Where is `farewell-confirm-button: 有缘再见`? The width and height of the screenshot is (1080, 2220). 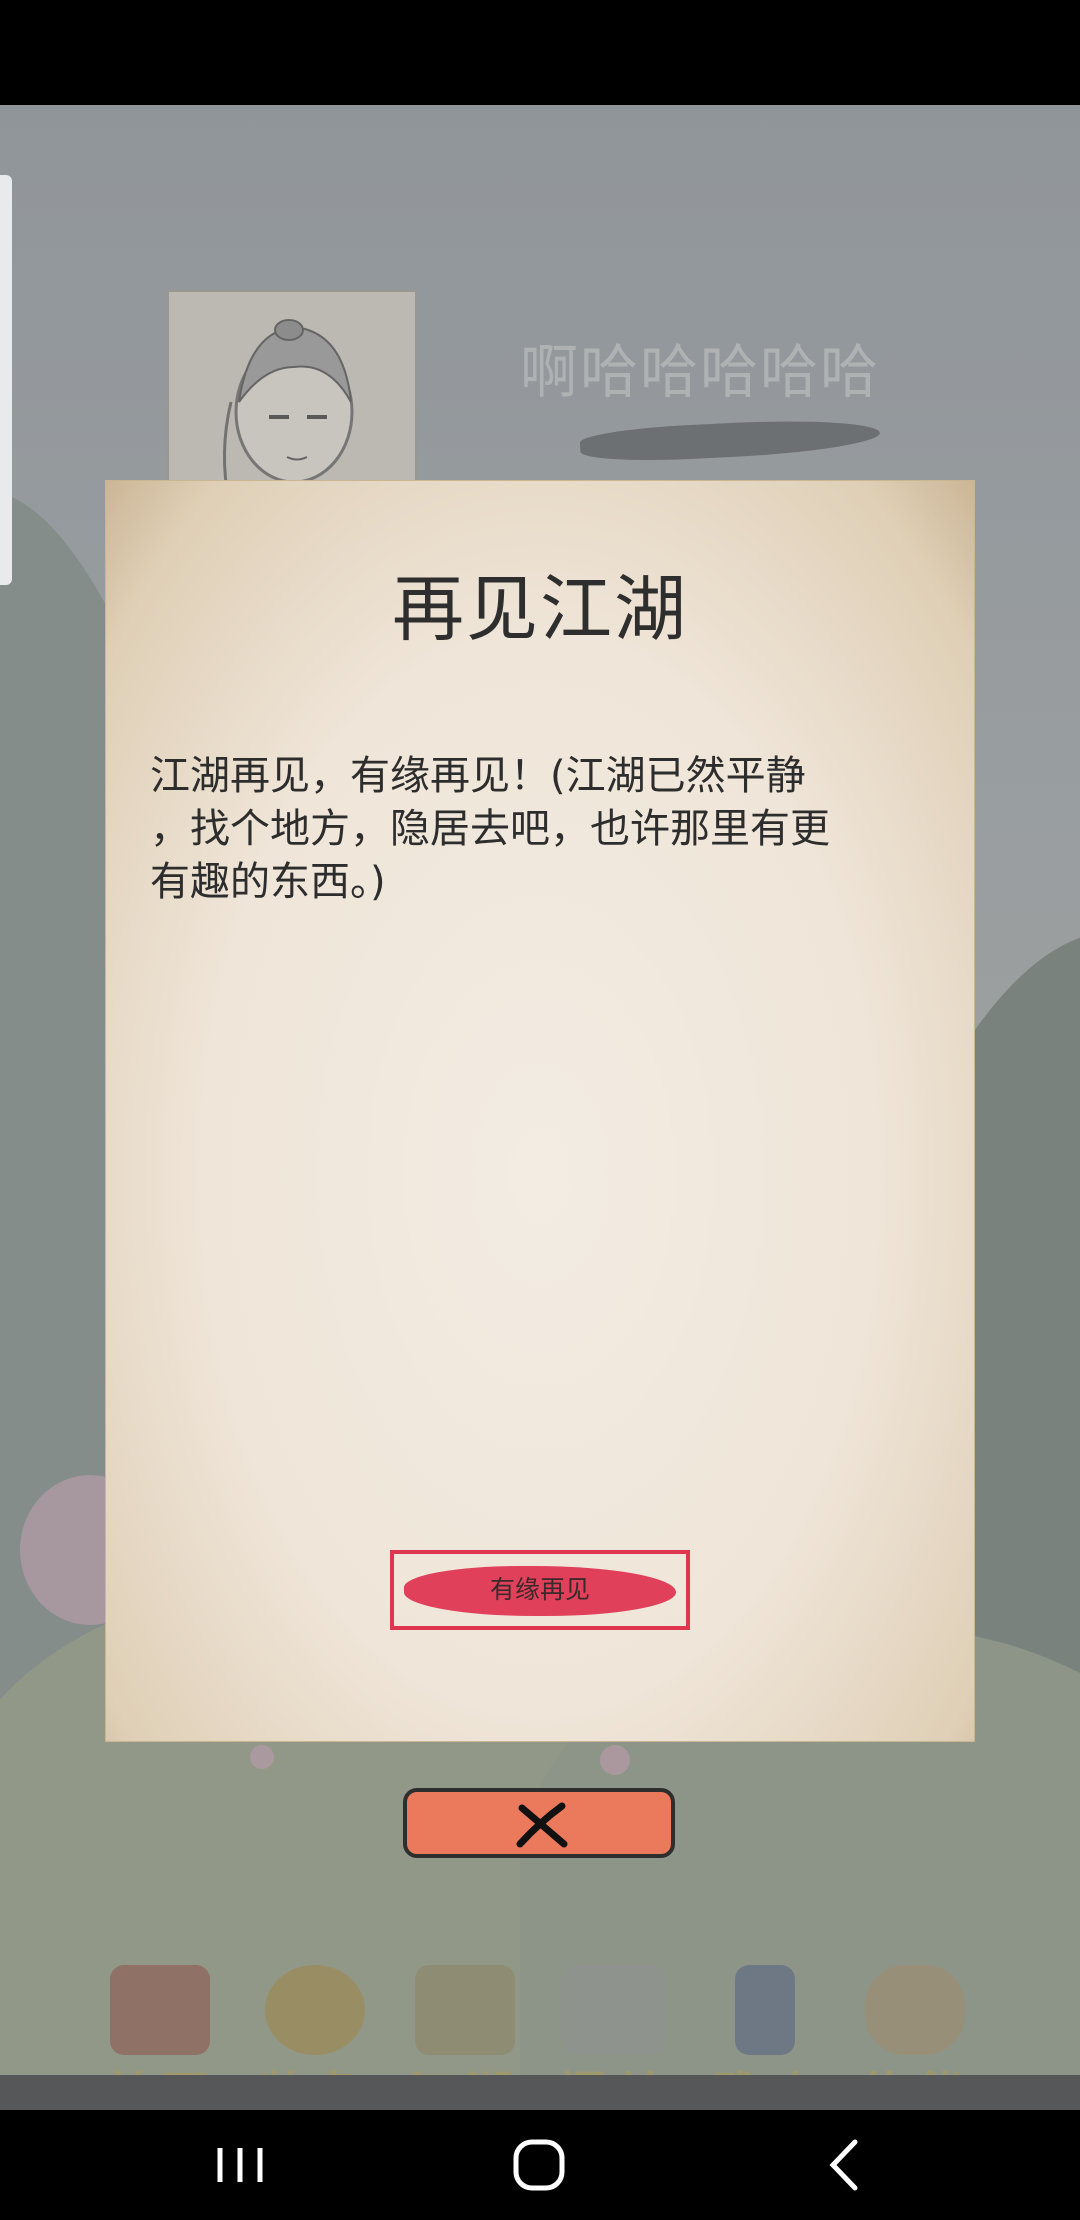 farewell-confirm-button: 有缘再见 is located at coordinates (540, 1590).